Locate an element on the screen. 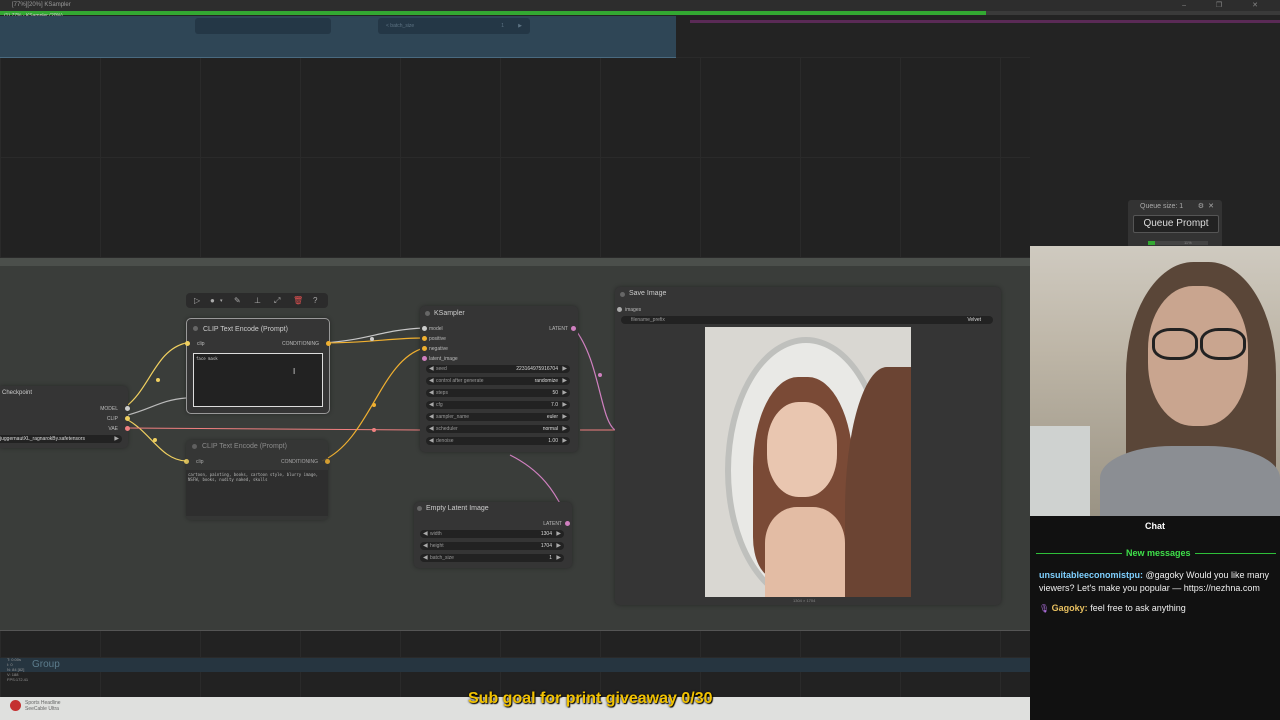 This screenshot has width=1280, height=720. negative-input-slot is located at coordinates (424, 348).